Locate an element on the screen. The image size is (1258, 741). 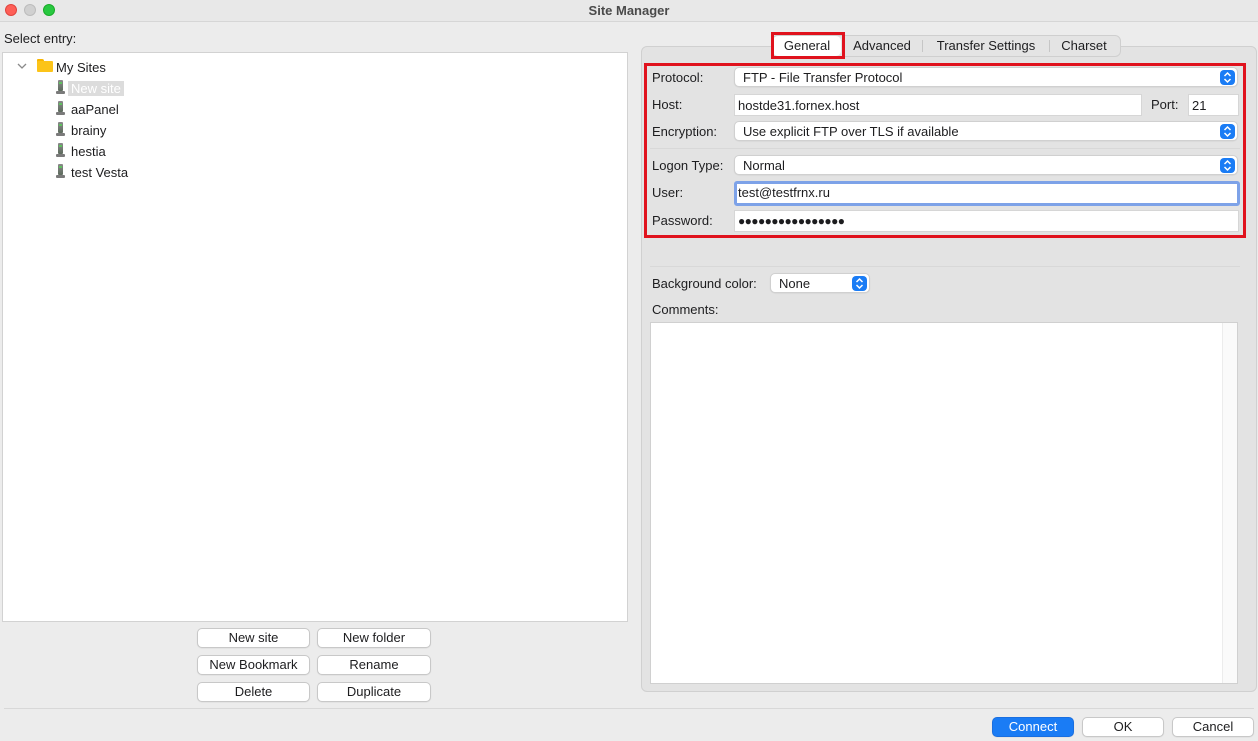
footer-separator is located at coordinates (629, 708).